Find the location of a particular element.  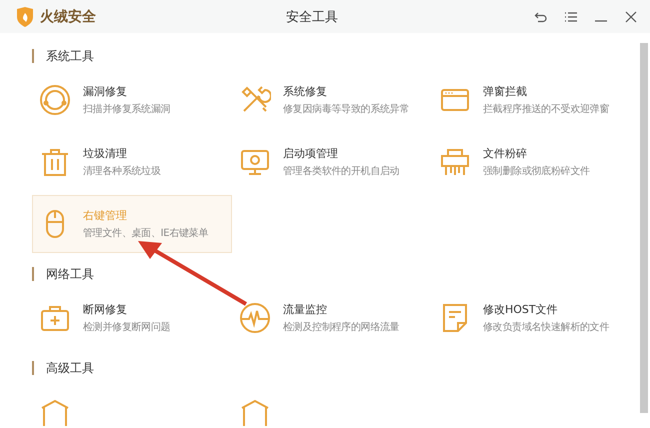

tool-name: 文件粉碎 is located at coordinates (505, 153).